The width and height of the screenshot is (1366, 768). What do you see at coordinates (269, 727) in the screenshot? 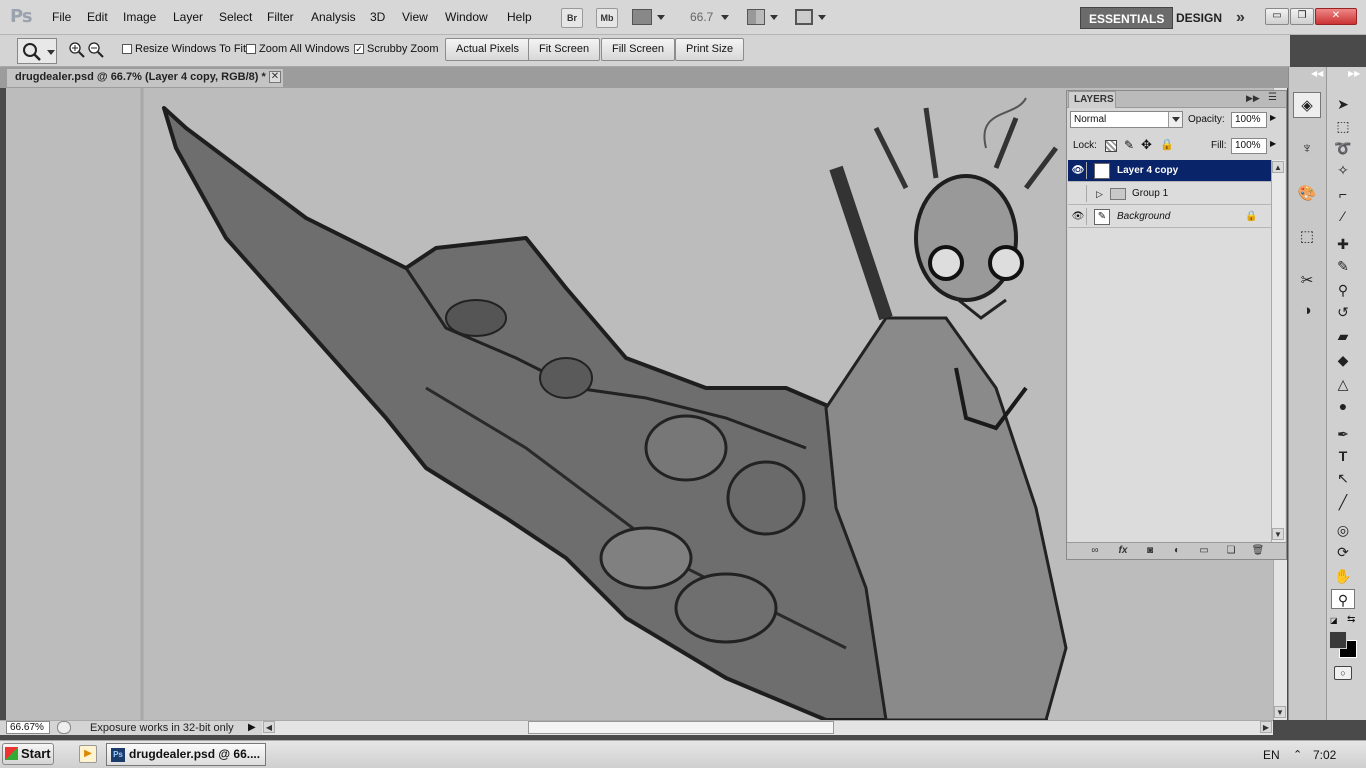
I see `scroll-left-arrow-icon: ◀` at bounding box center [269, 727].